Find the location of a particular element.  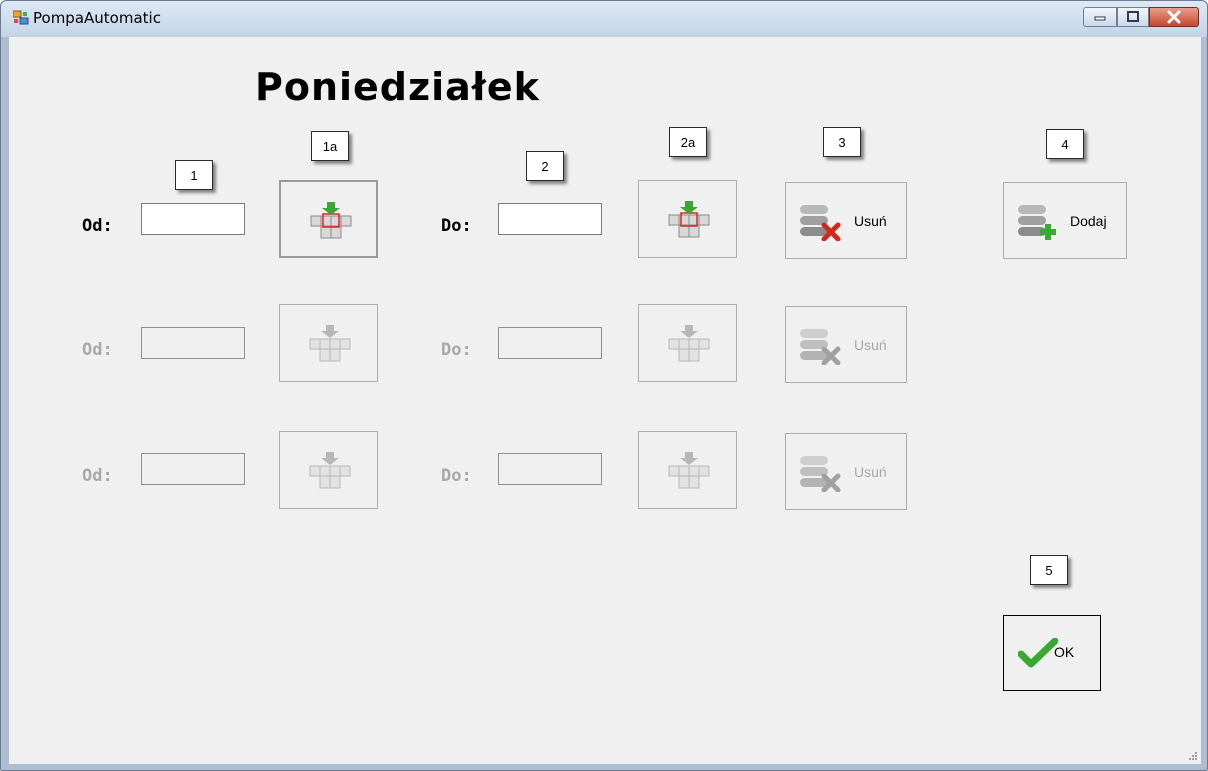

ok-label: OK is located at coordinates (1064, 652).